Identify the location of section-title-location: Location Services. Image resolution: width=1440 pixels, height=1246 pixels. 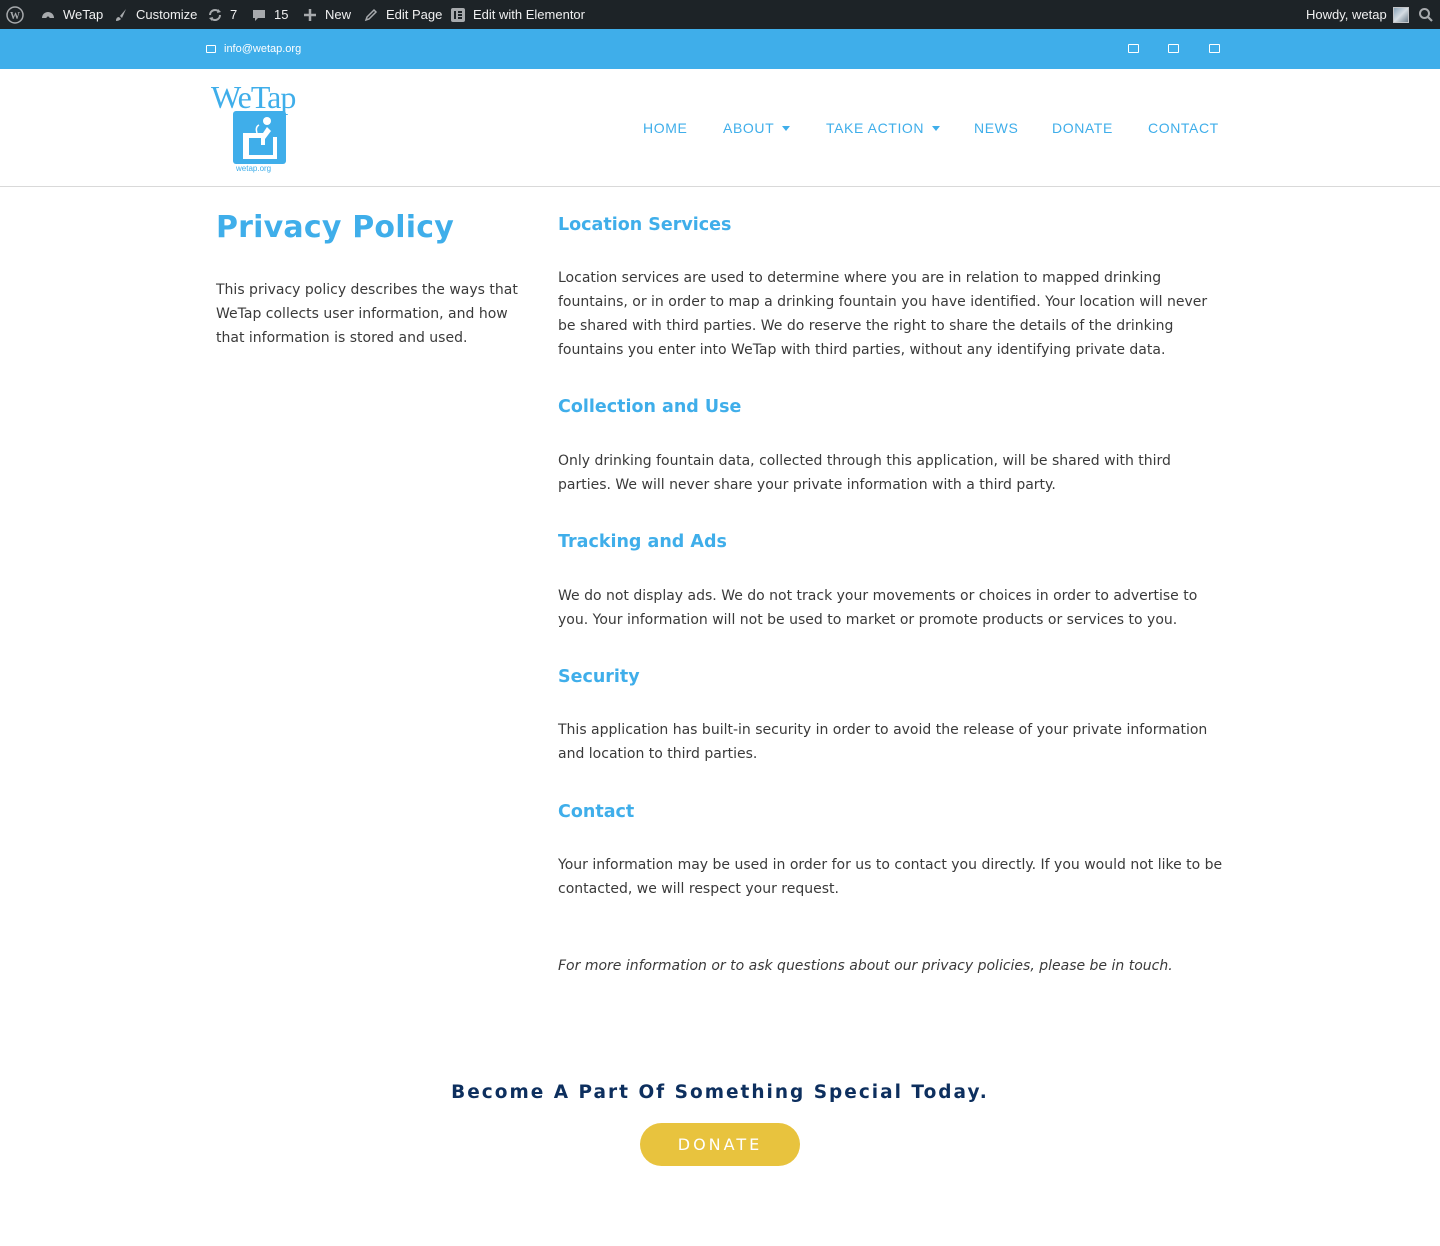
(645, 225).